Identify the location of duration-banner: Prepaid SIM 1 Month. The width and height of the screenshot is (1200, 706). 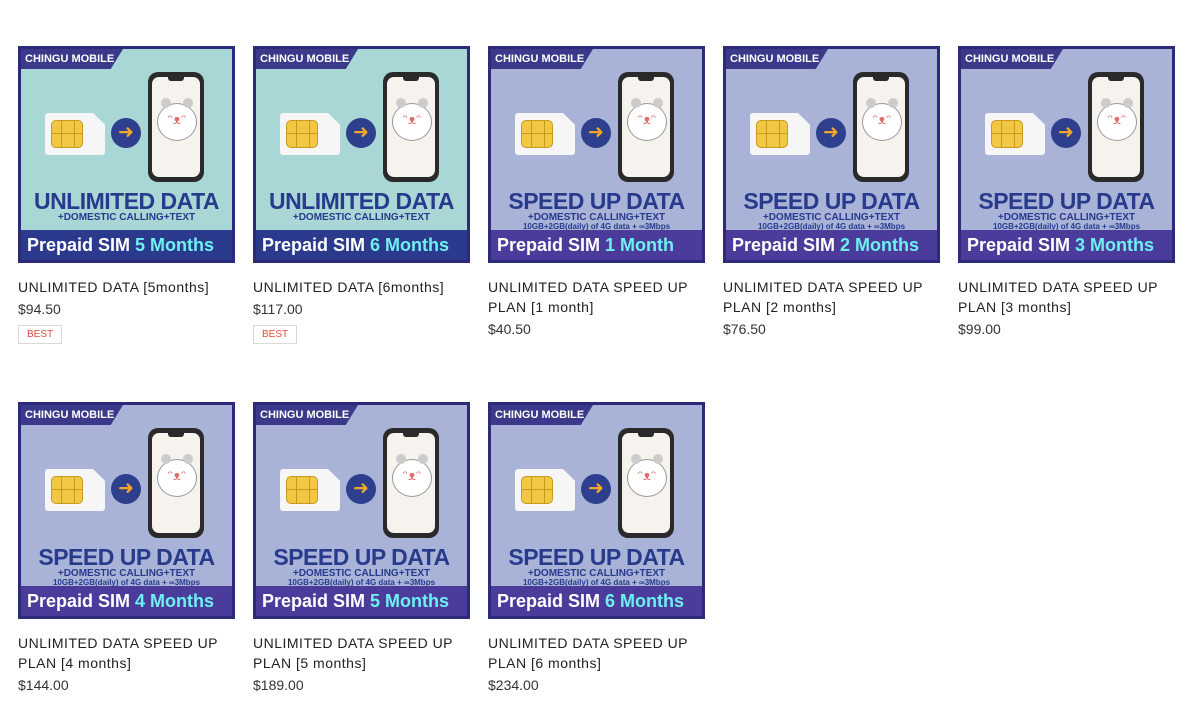
(596, 245).